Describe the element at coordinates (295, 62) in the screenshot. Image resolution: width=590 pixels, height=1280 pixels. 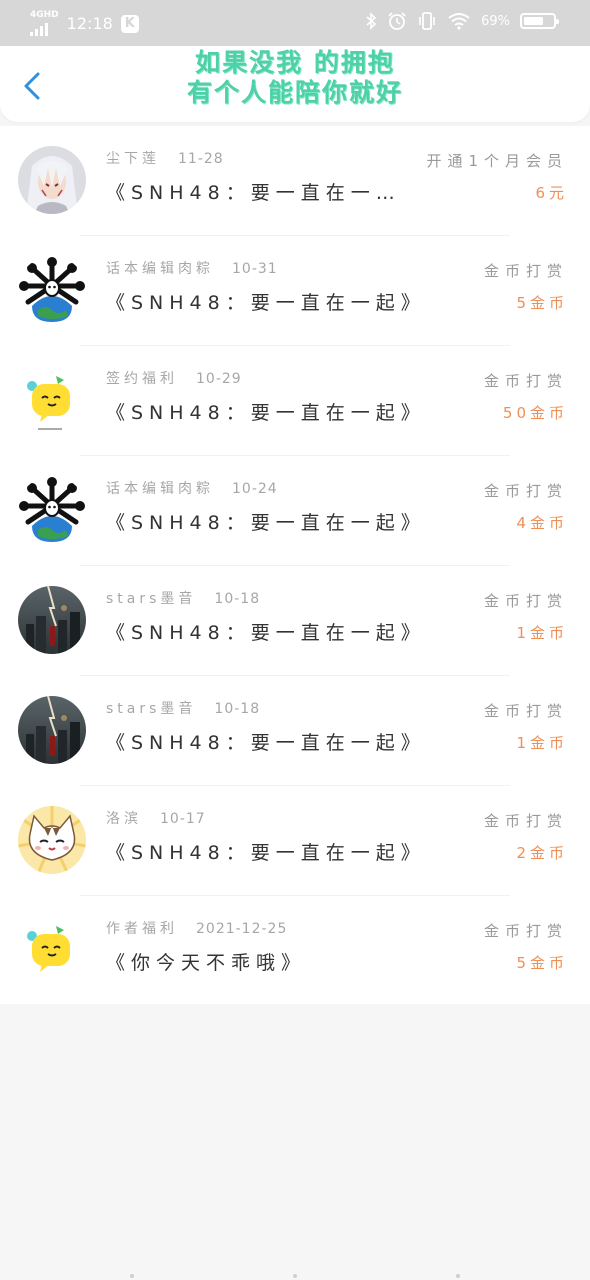
I see `page-title-line1: 如果没我 的拥抱` at that location.